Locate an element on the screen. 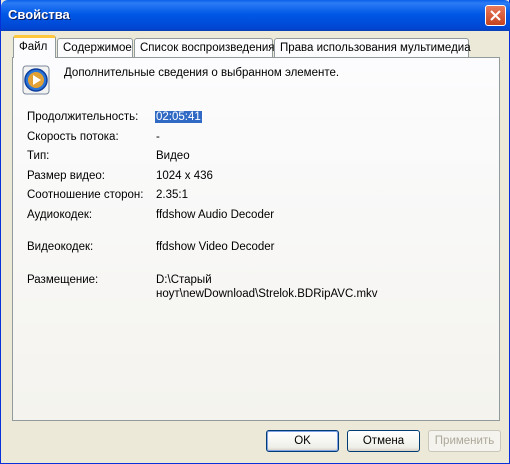  type-label: Тип: is located at coordinates (38, 156).